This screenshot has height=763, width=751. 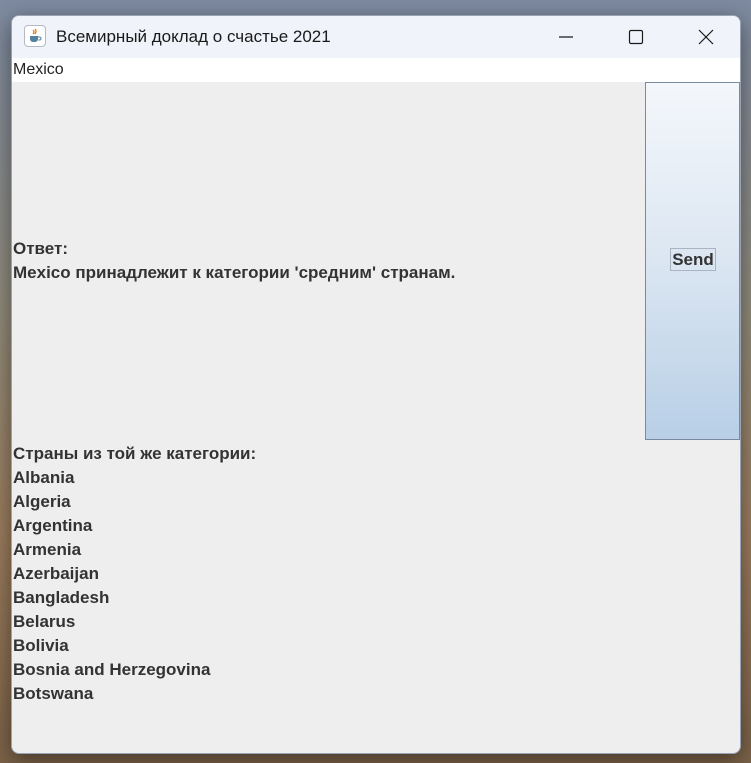 What do you see at coordinates (41, 645) in the screenshot?
I see `list-item: Bolivia` at bounding box center [41, 645].